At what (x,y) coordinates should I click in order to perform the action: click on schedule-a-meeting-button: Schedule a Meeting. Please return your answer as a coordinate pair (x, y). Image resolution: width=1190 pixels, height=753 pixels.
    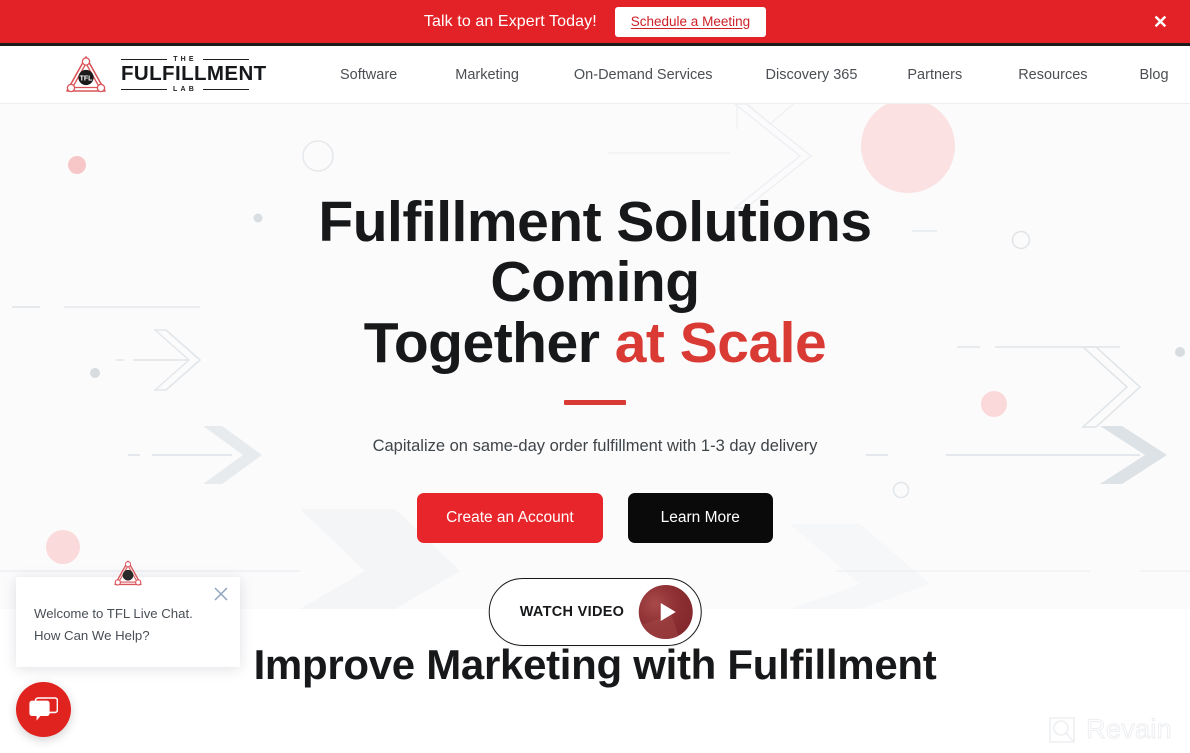
    Looking at the image, I should click on (690, 21).